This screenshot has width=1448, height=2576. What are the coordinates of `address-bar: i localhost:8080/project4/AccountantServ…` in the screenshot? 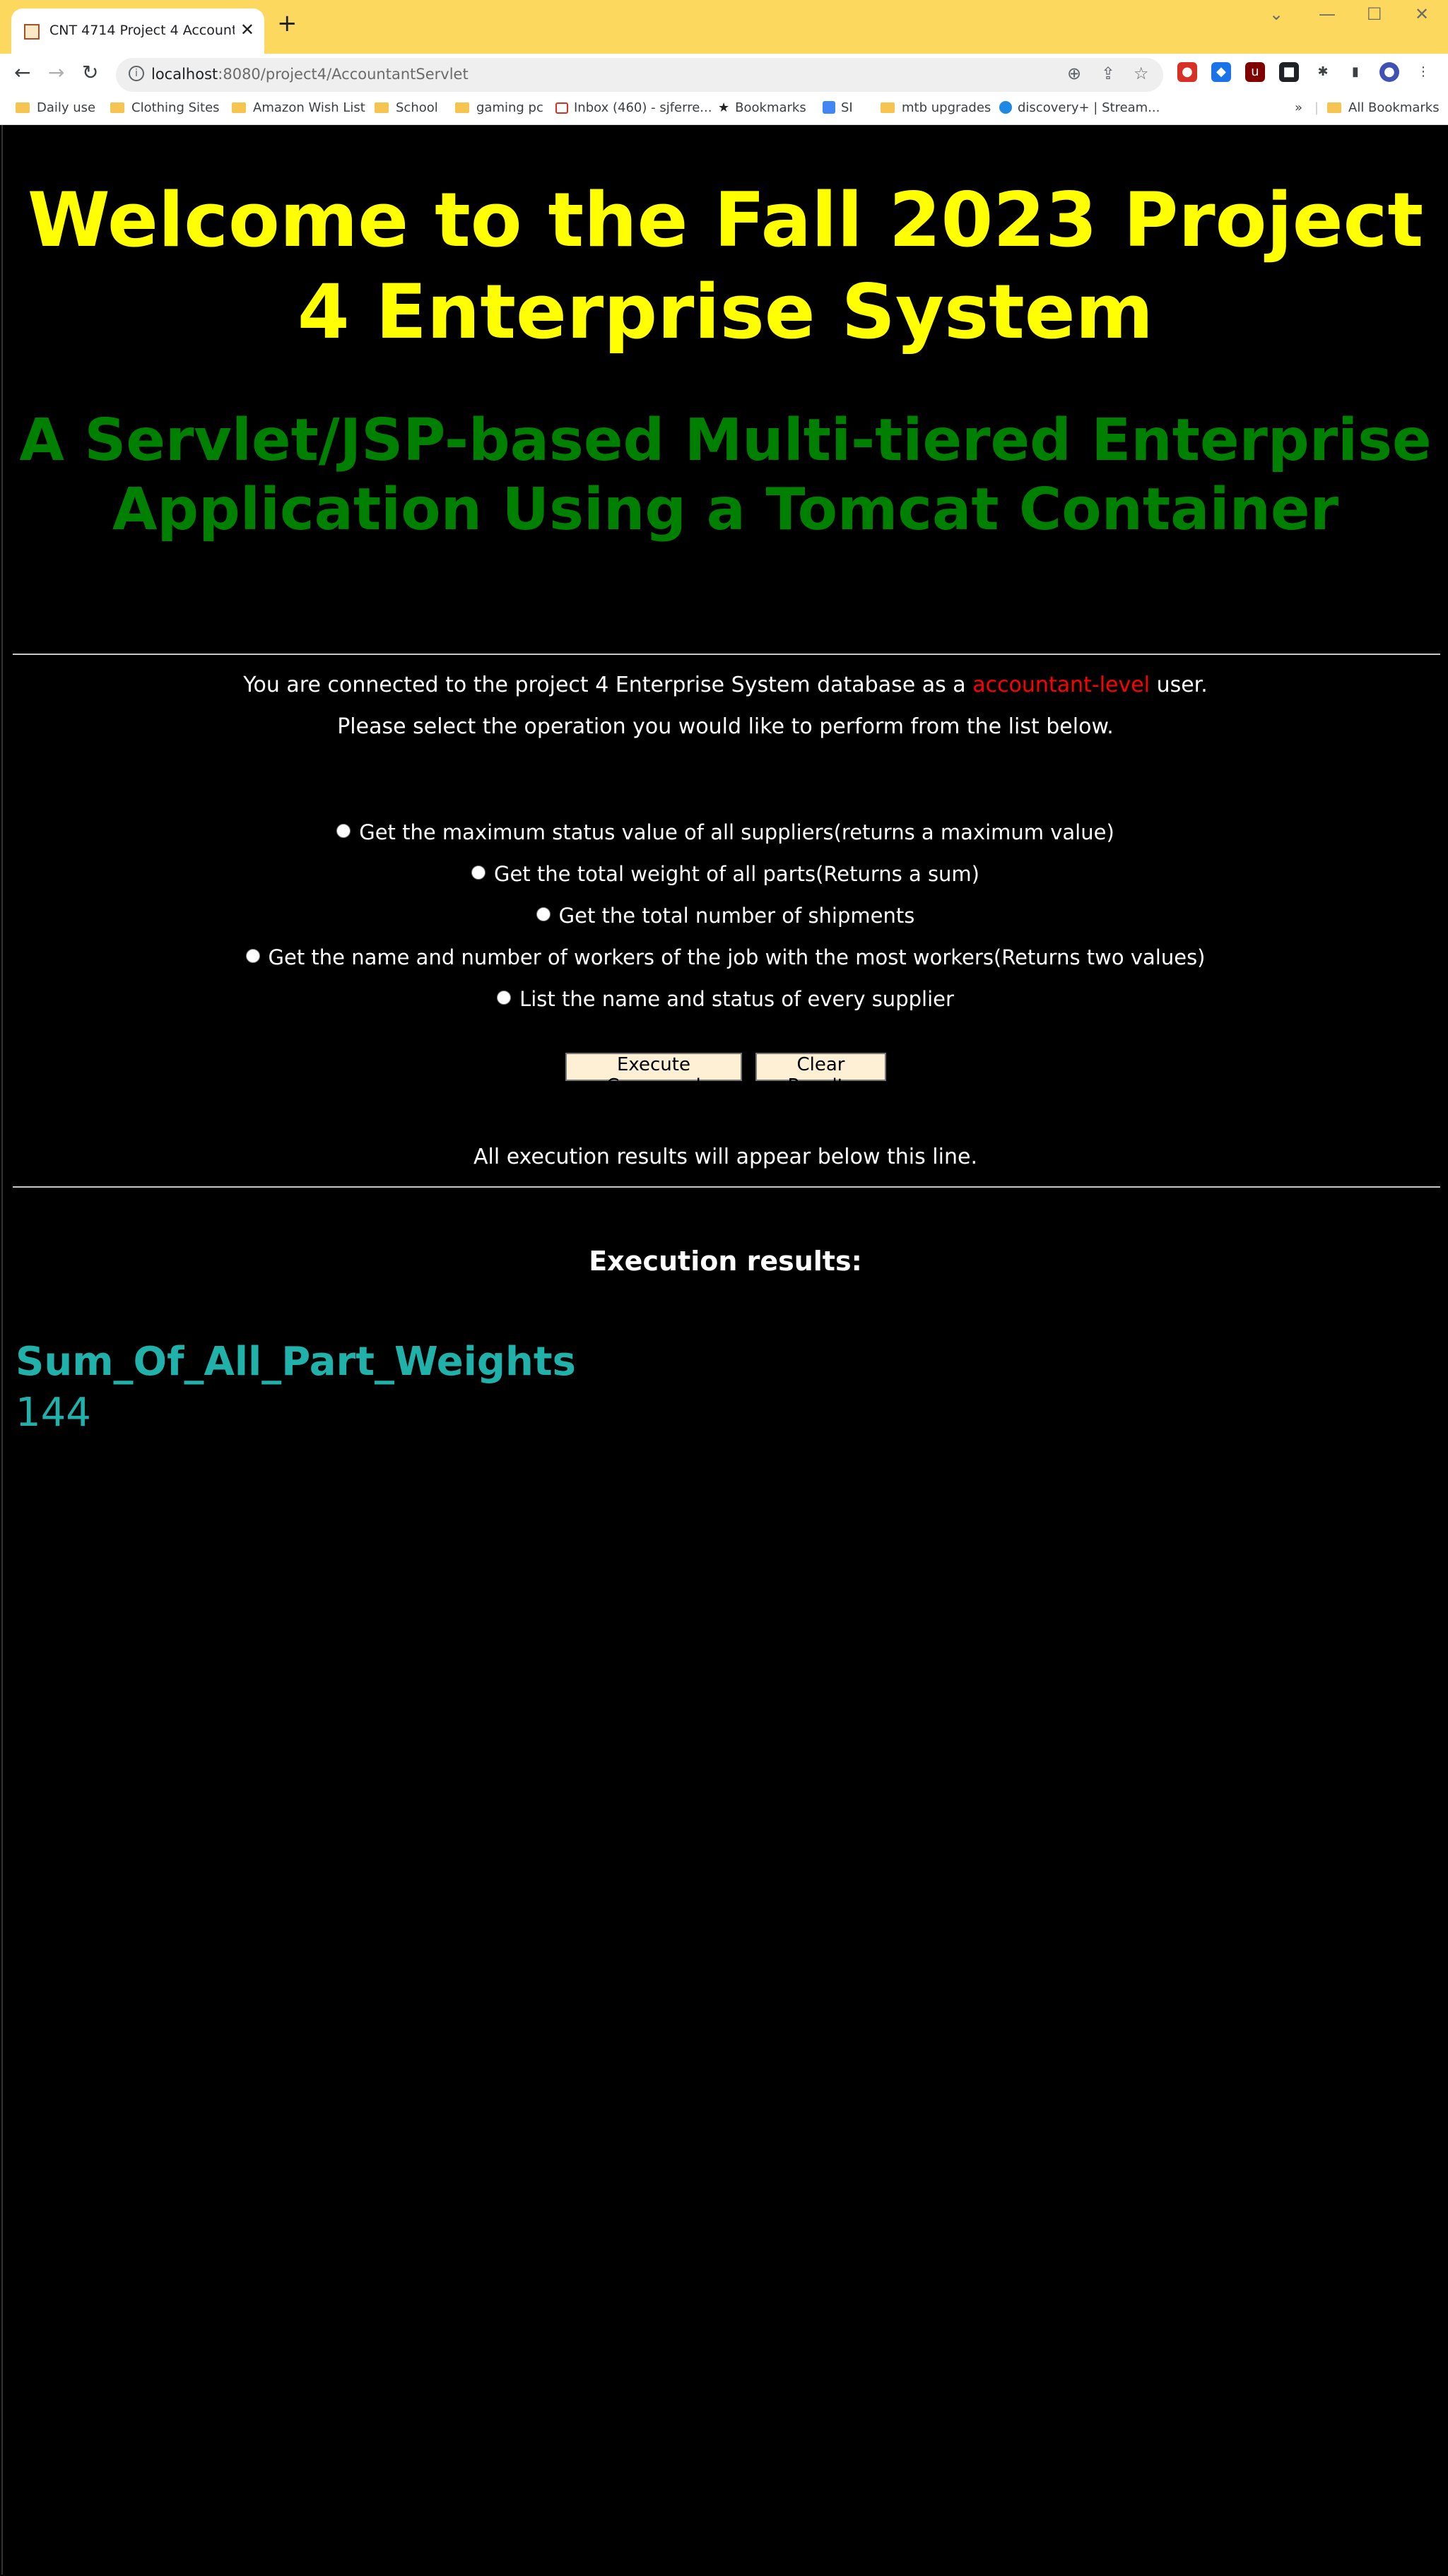 It's located at (640, 75).